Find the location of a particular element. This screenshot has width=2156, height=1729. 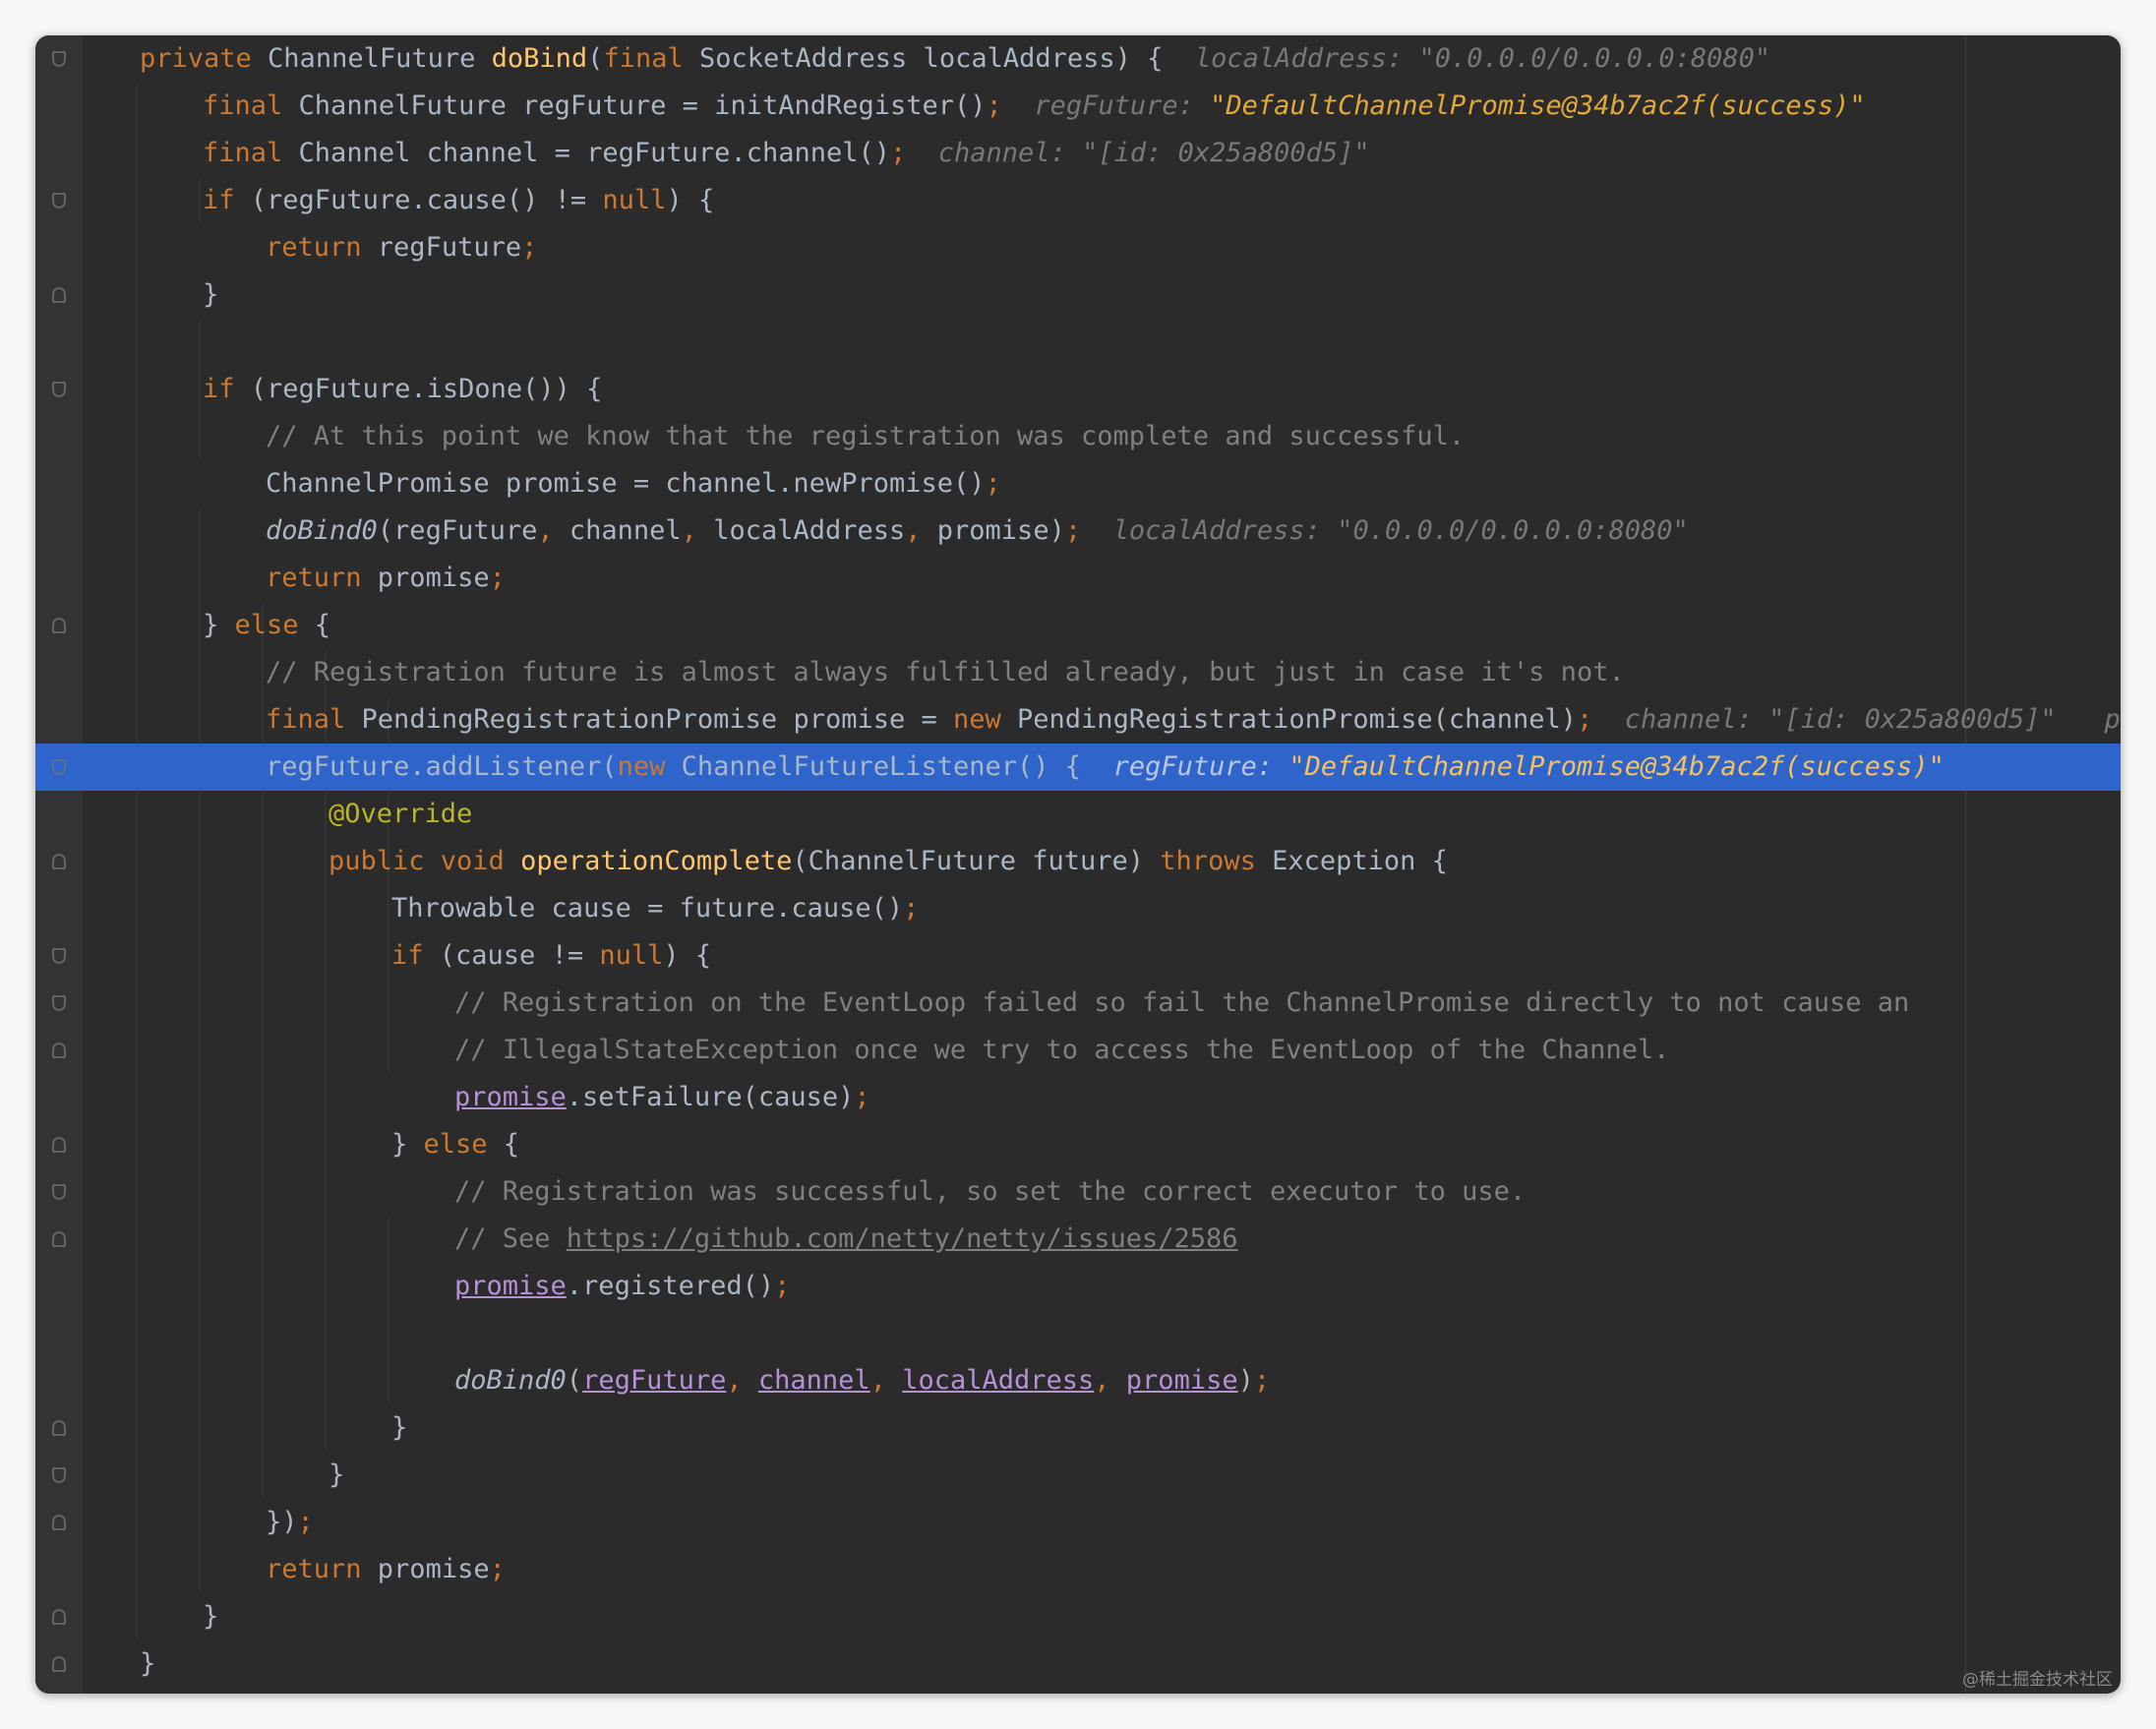

keyword: else is located at coordinates (274, 625).